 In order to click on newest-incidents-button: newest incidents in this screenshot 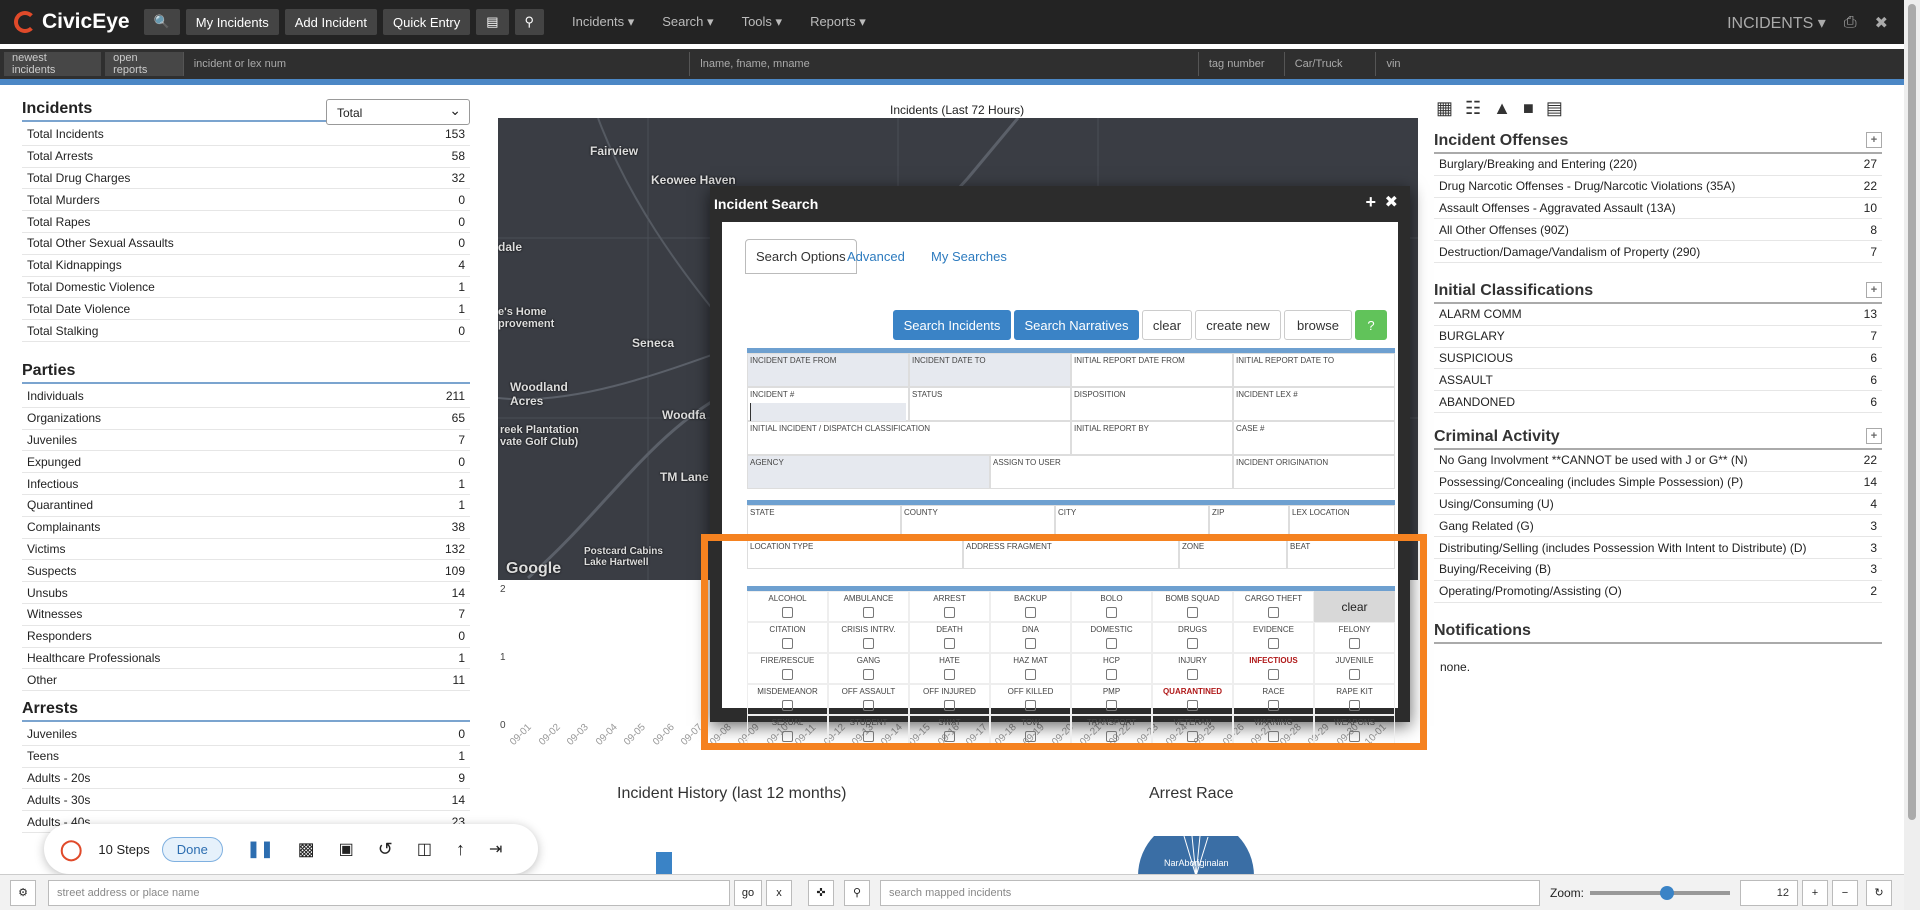, I will do `click(53, 64)`.